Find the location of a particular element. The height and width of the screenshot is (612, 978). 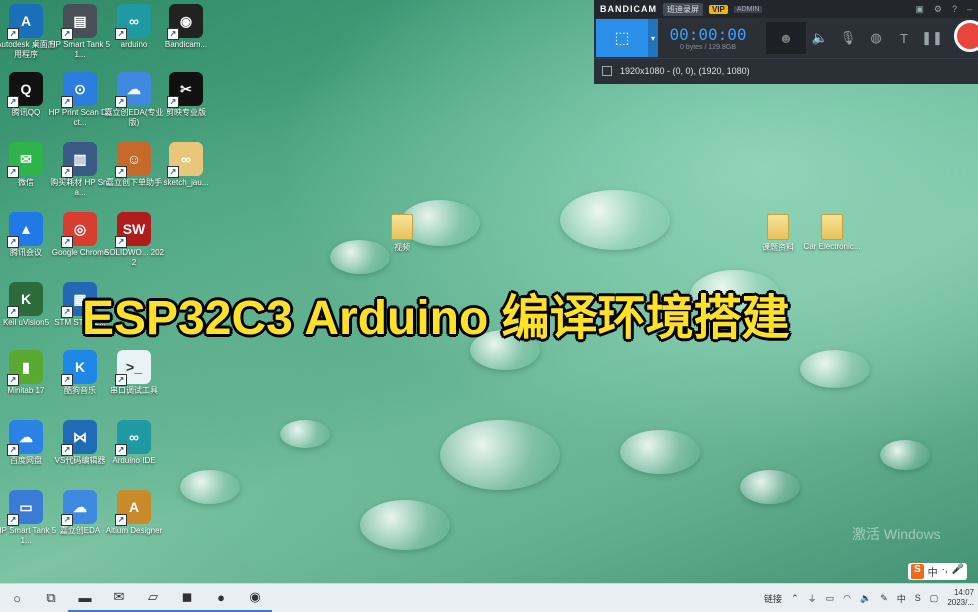

arduino-ide-icon: ∞ ↗ is located at coordinates (133, 438).